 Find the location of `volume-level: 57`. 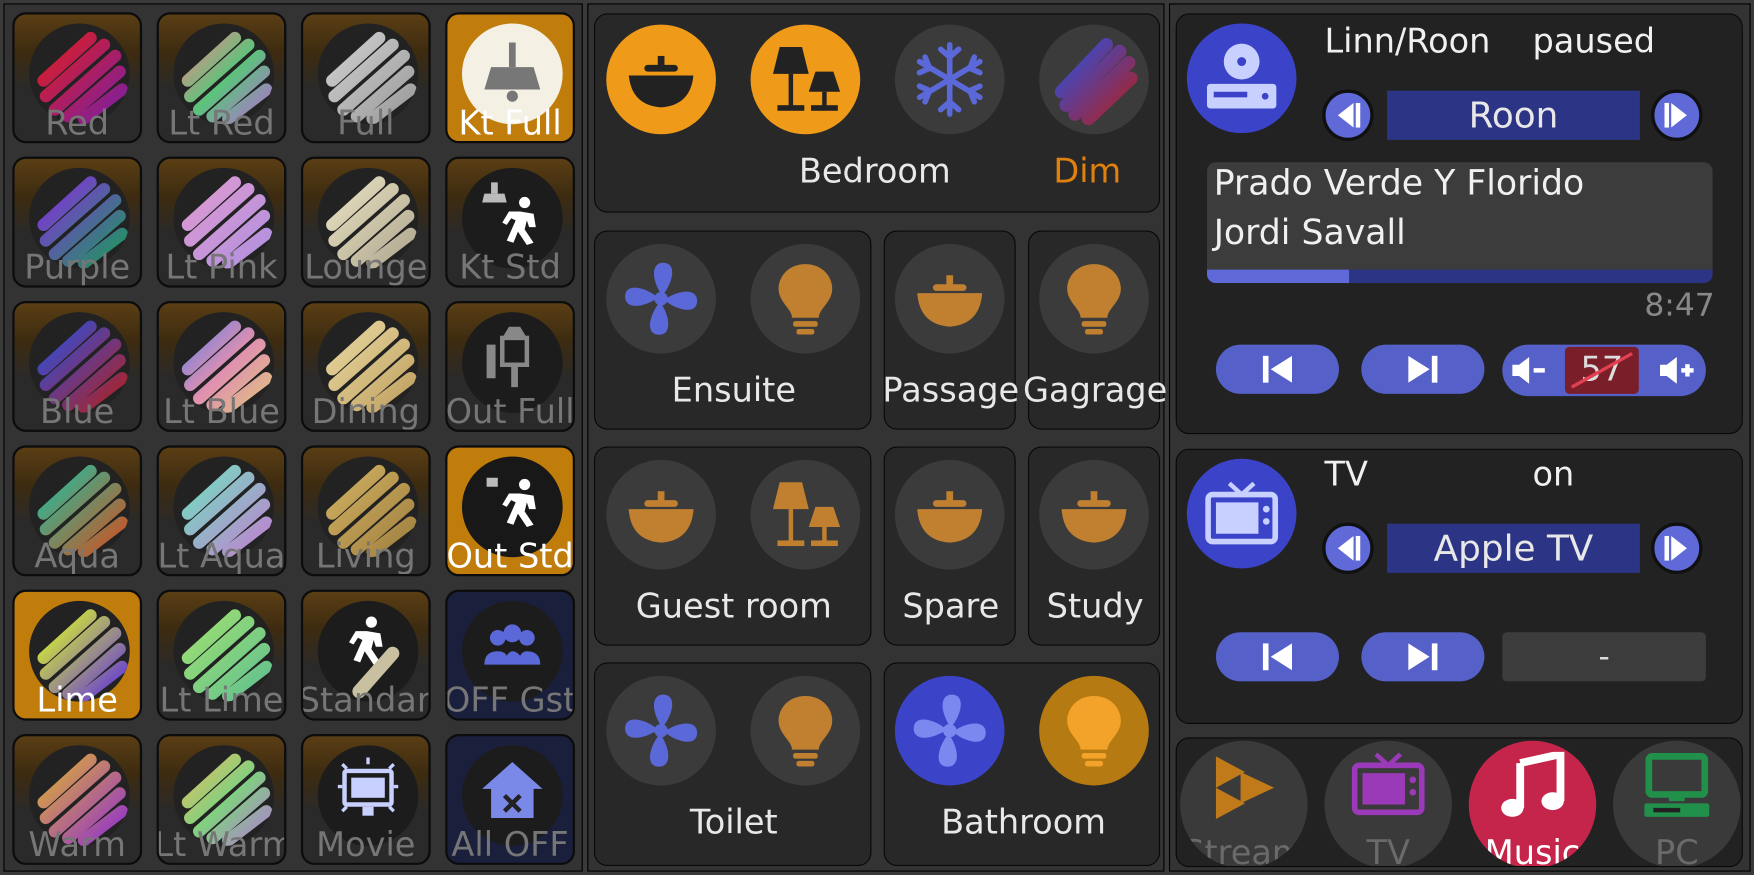

volume-level: 57 is located at coordinates (1601, 370).